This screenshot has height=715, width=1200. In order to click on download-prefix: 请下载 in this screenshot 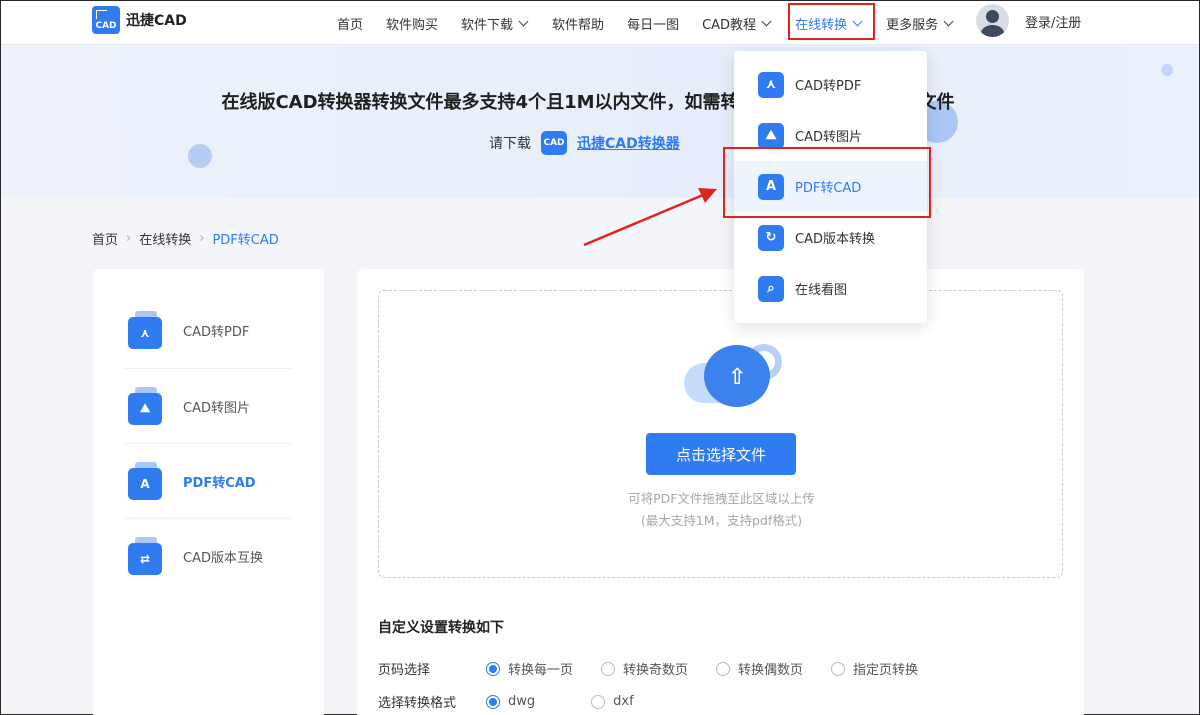, I will do `click(510, 144)`.